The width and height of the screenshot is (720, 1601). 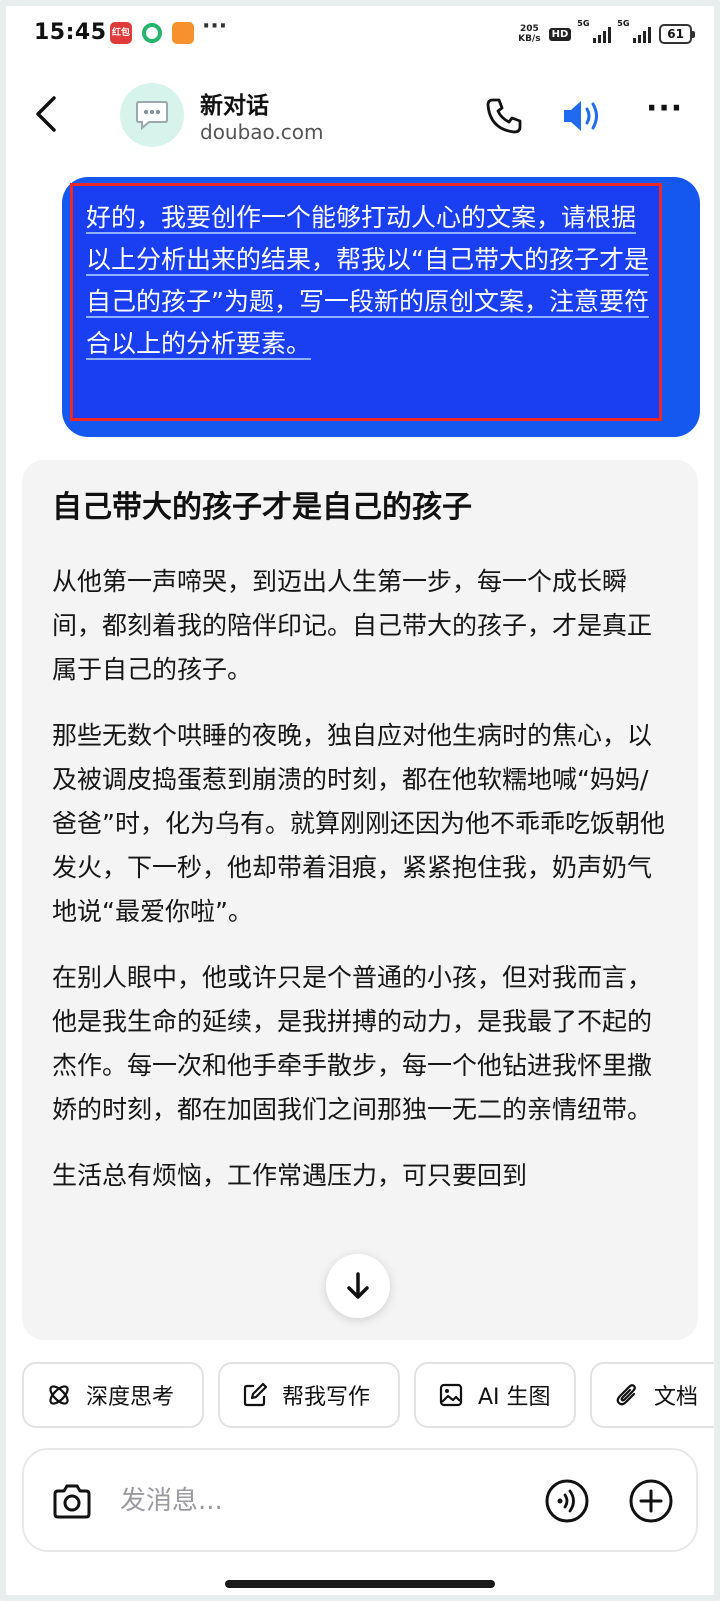 I want to click on edit-icon, so click(x=255, y=1394).